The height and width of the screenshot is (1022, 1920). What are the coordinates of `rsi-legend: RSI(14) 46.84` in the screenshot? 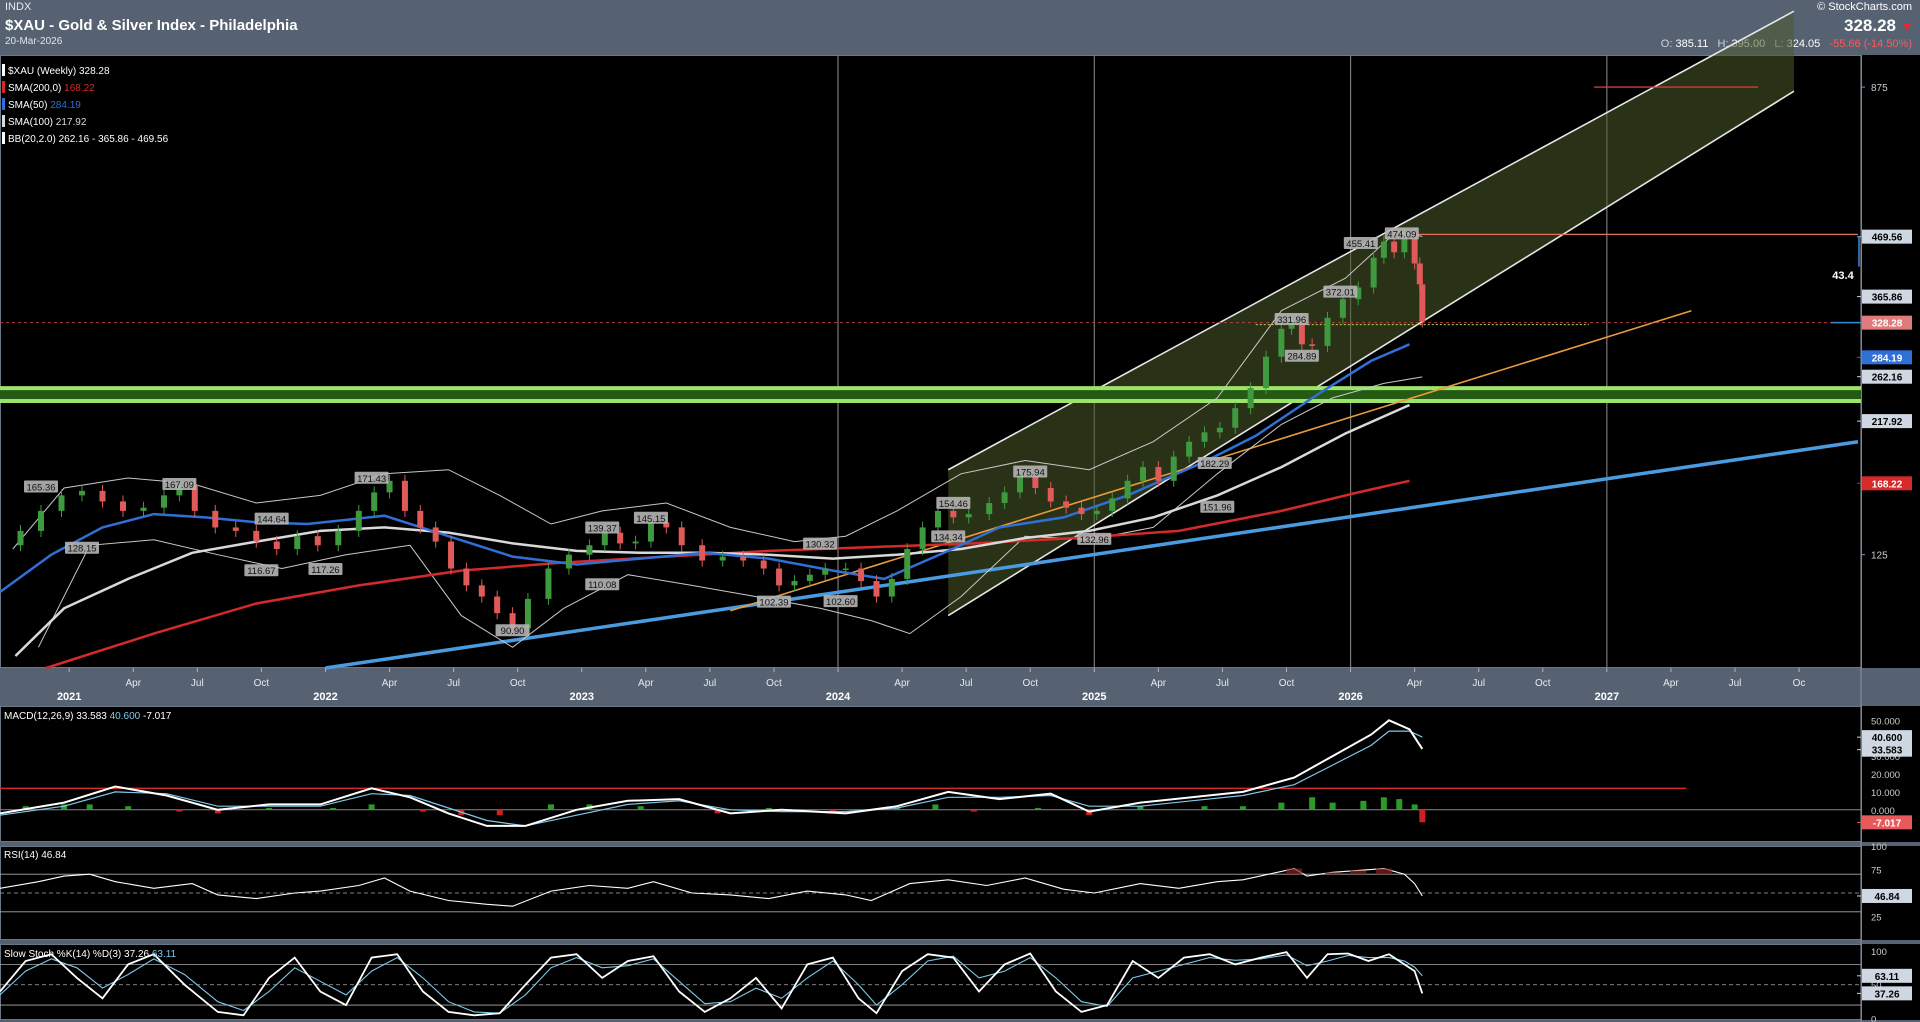 It's located at (35, 855).